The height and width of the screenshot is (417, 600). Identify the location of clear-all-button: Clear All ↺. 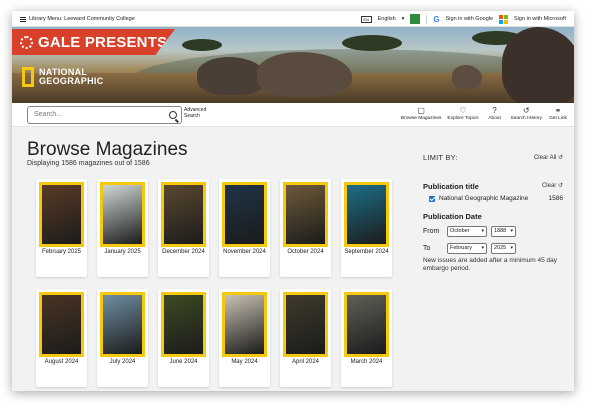
(548, 157).